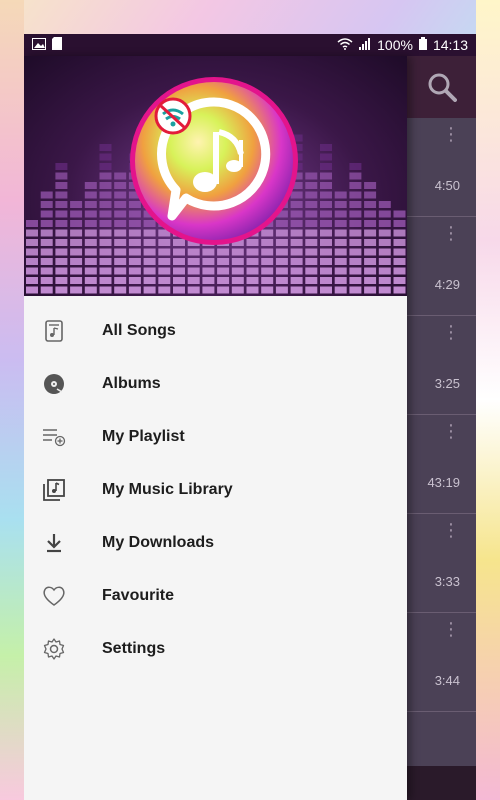  Describe the element at coordinates (54, 437) in the screenshot. I see `playlist-add-icon` at that location.